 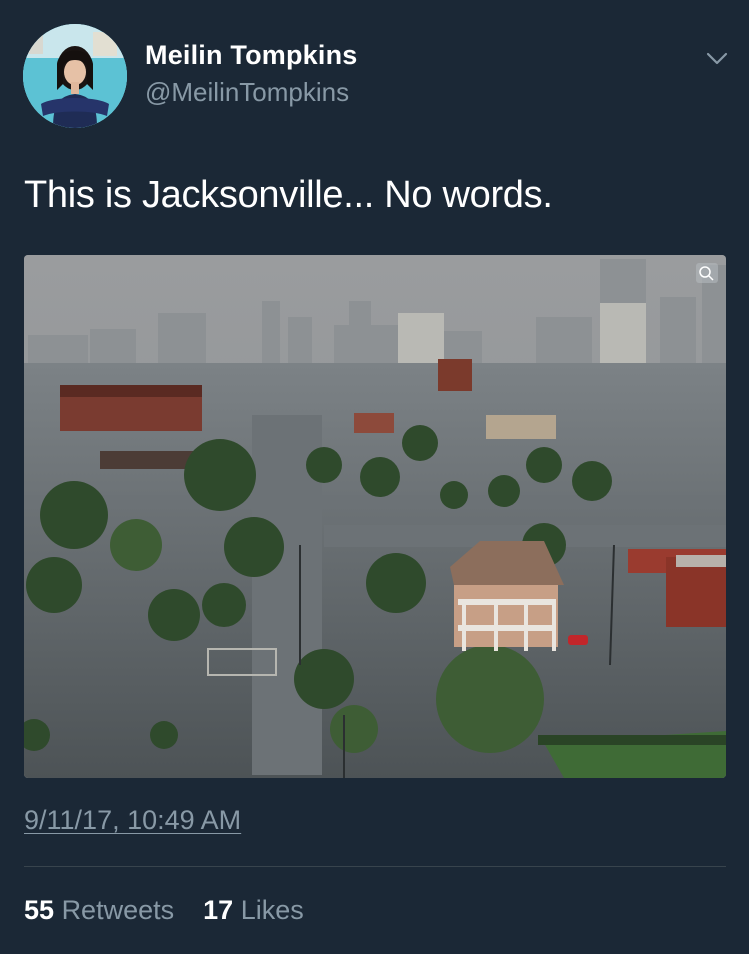 I want to click on retweets-count: 55, so click(x=39, y=910).